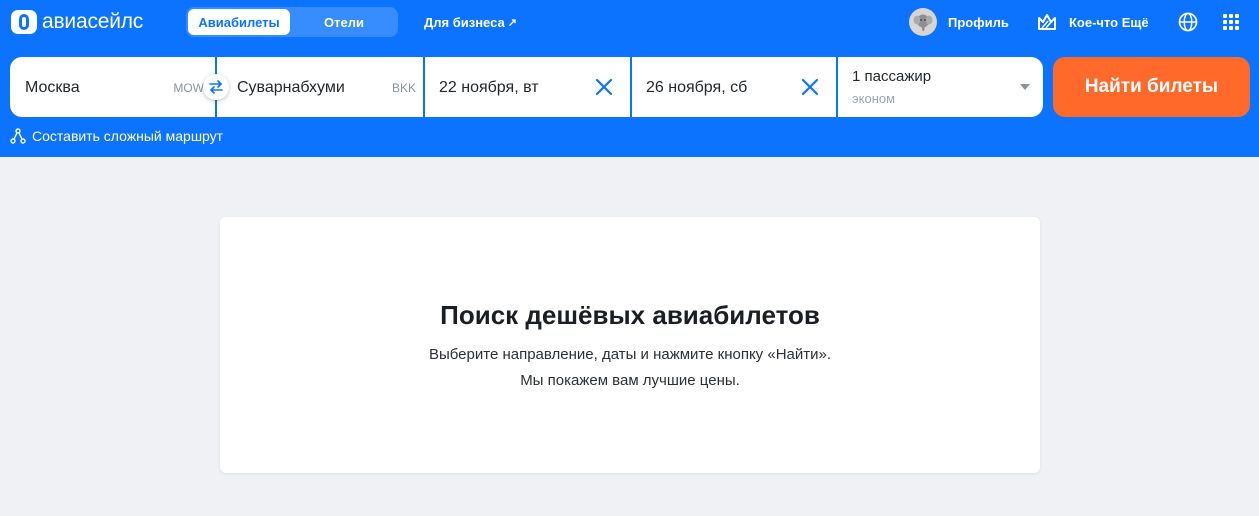  I want to click on profile-button: Профиль, so click(959, 22).